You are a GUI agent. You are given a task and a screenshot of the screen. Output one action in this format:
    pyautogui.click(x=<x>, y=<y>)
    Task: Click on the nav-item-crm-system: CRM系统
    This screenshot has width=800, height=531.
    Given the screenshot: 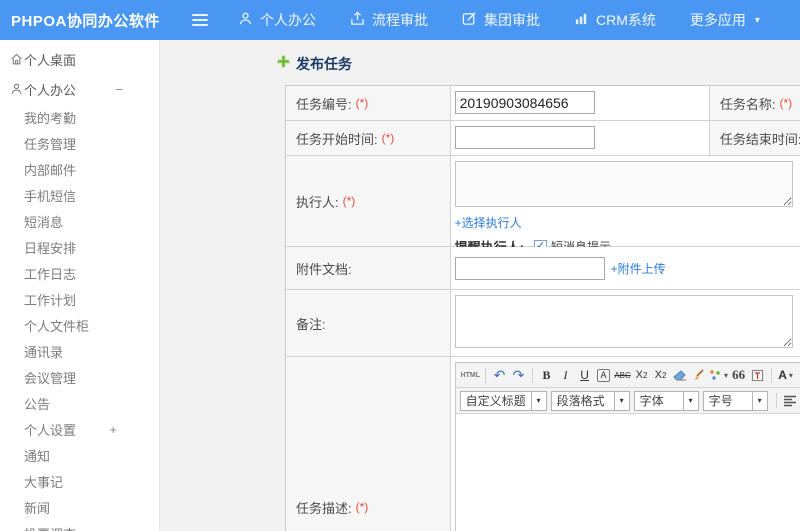 What is the action you would take?
    pyautogui.click(x=615, y=20)
    